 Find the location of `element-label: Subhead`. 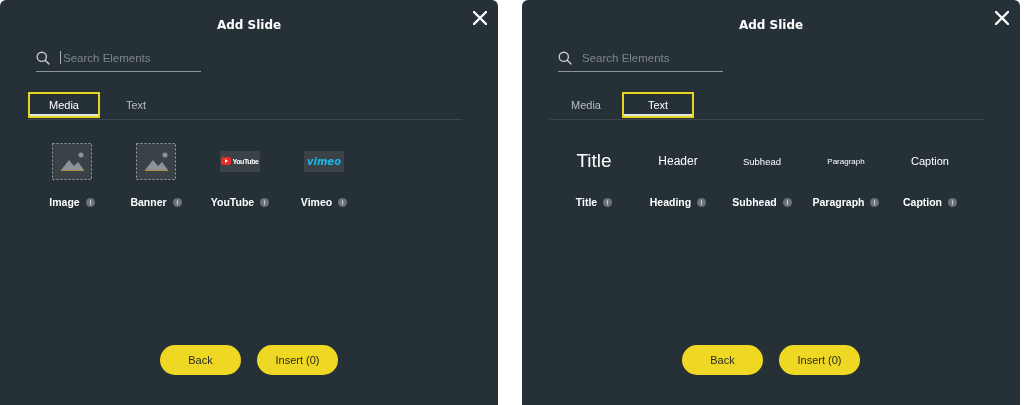

element-label: Subhead is located at coordinates (754, 202).